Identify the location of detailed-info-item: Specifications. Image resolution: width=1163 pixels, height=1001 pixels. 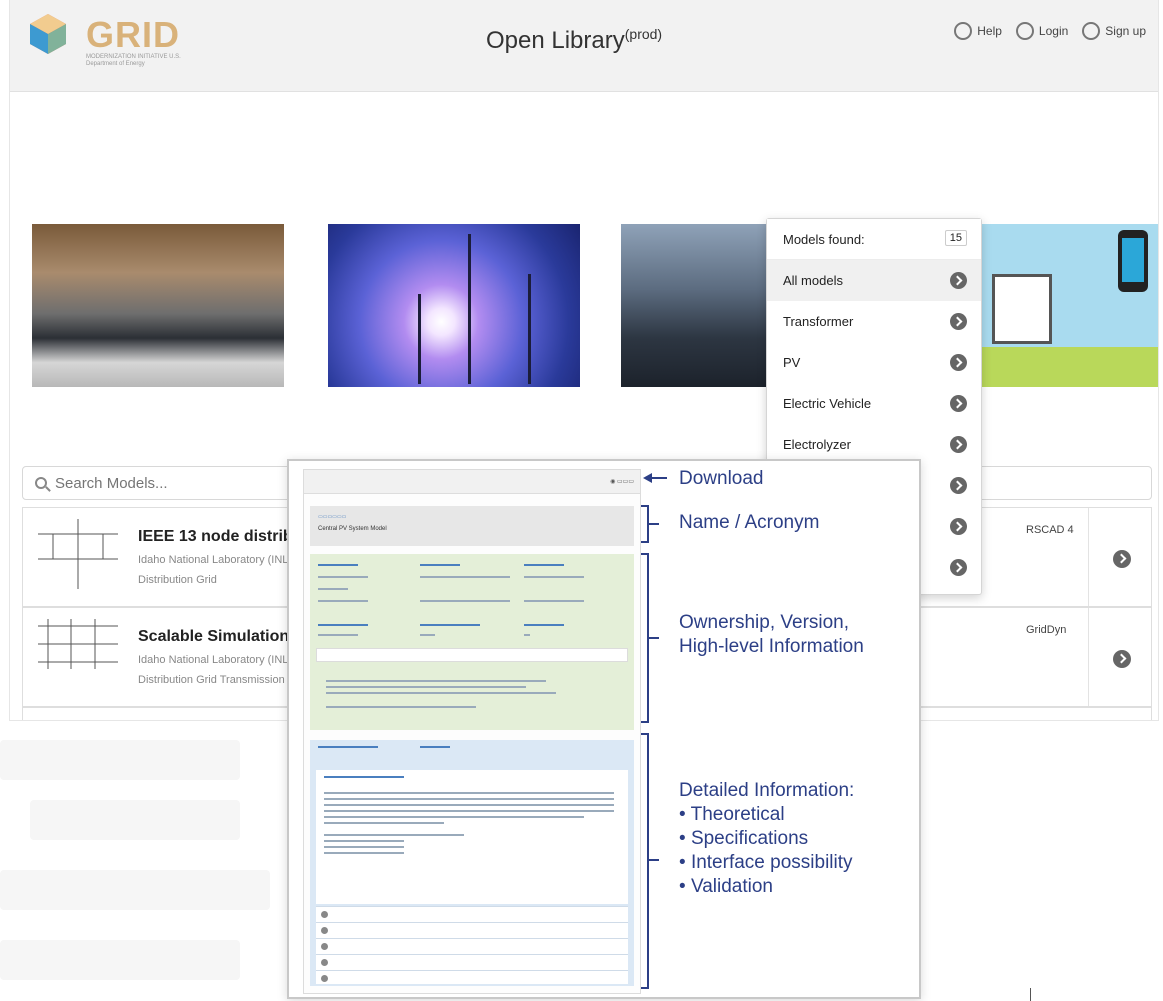
(766, 839).